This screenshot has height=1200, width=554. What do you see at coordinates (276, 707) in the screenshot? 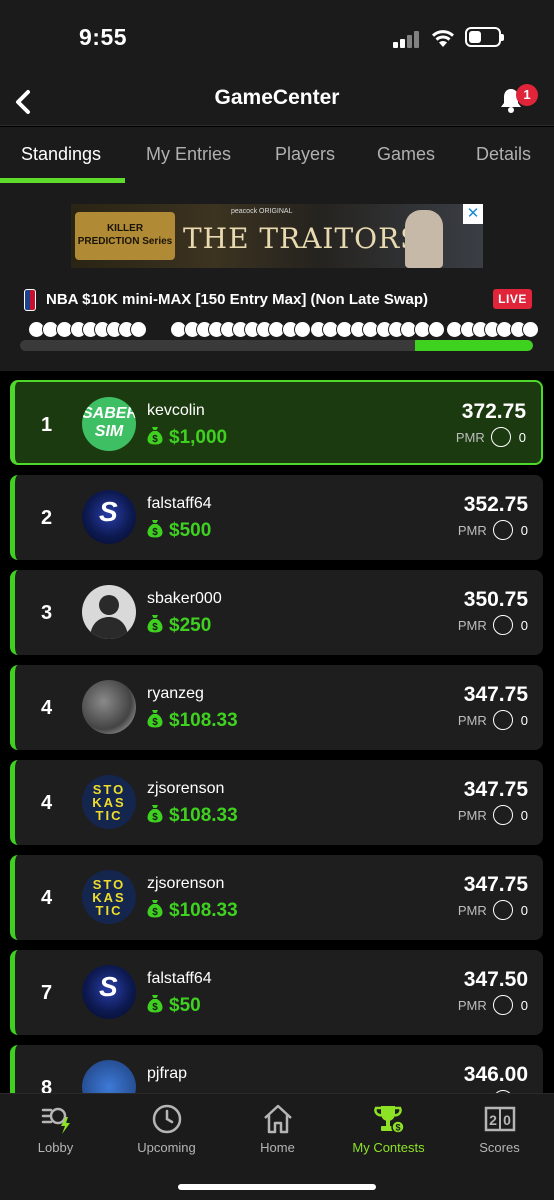
I see `standings-row: 4 ryanzeg $ $108.33 347.75 PMR 0` at bounding box center [276, 707].